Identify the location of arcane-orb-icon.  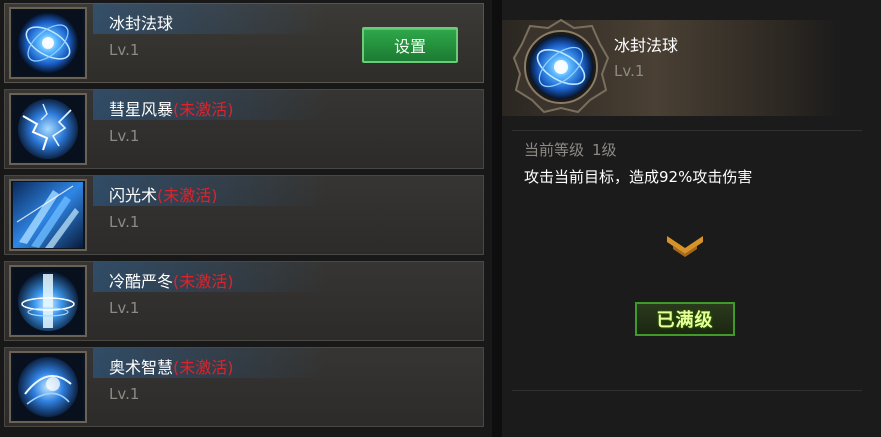
(48, 387).